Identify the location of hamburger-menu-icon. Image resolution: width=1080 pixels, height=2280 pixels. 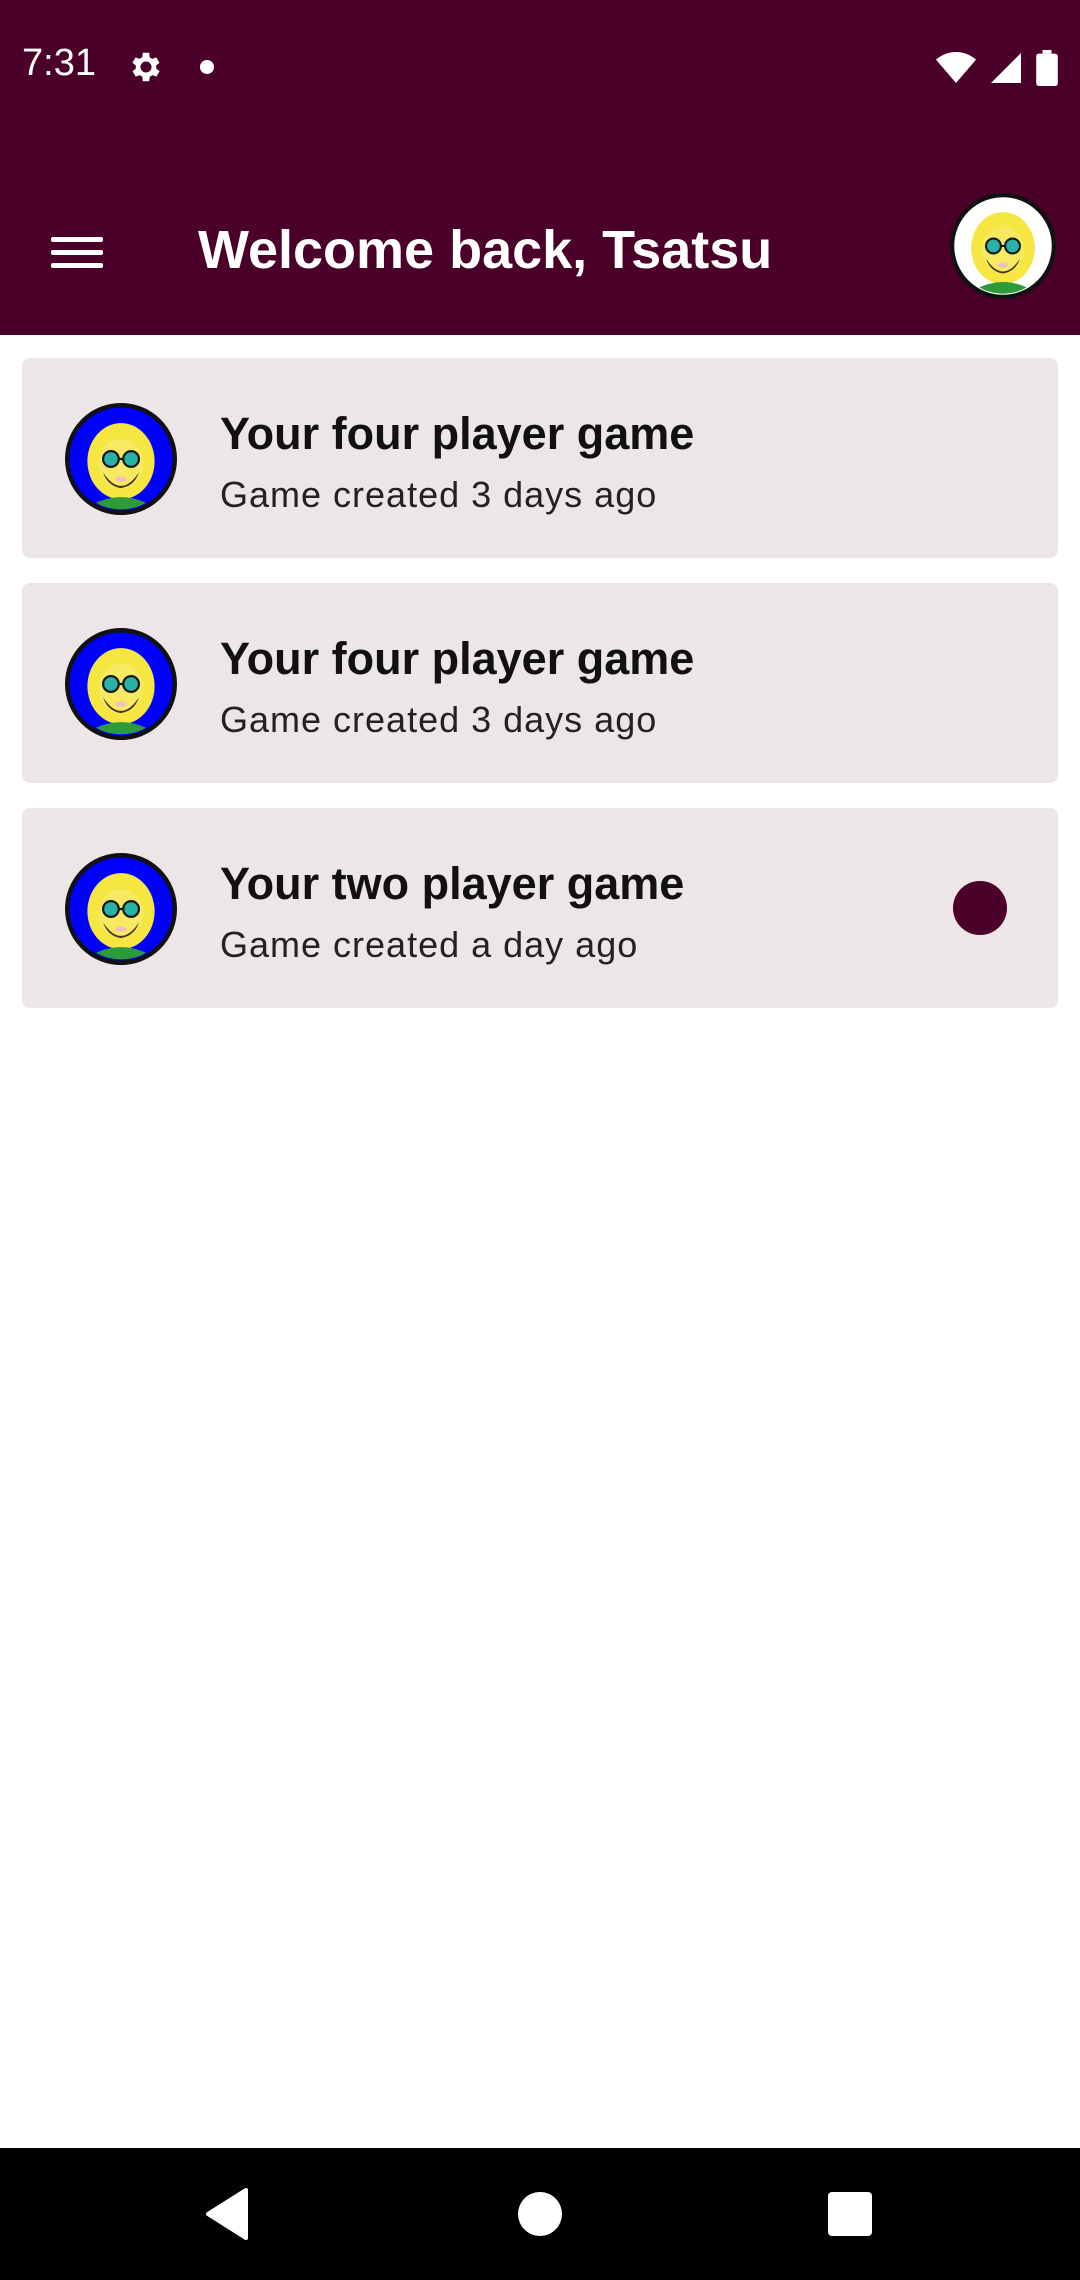
(77, 252).